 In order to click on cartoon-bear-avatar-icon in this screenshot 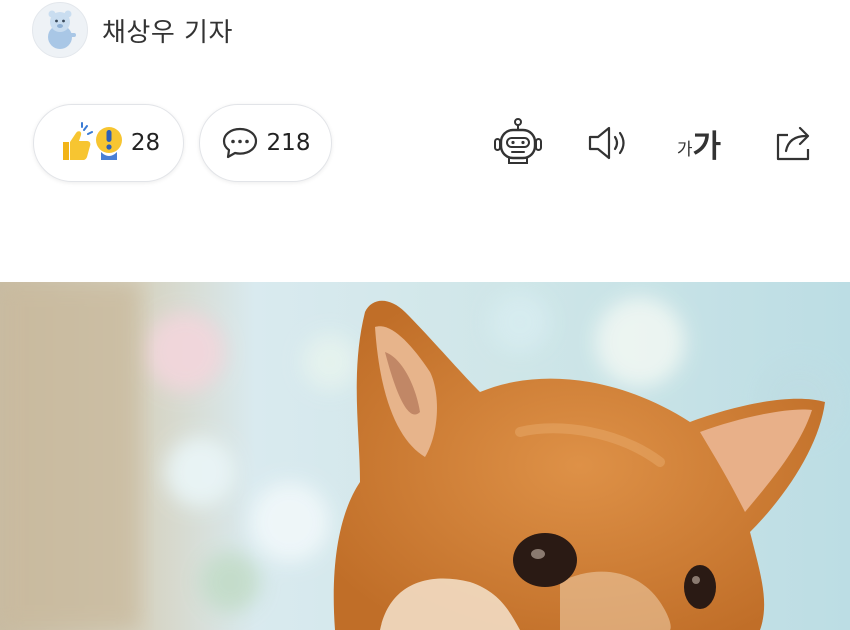, I will do `click(62, 29)`.